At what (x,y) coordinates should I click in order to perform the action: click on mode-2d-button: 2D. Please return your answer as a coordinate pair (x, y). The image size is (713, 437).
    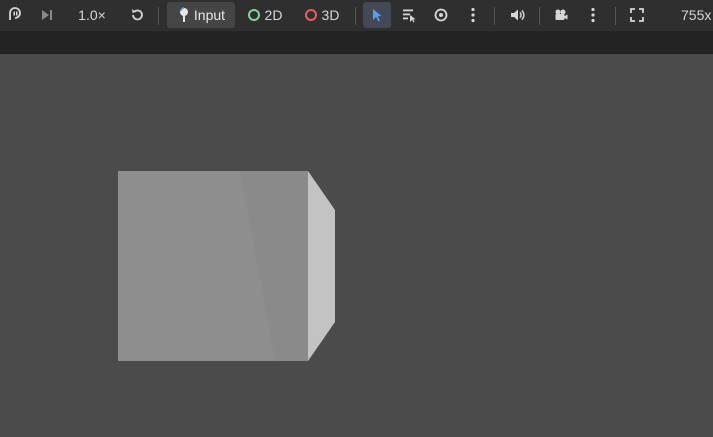
    Looking at the image, I should click on (265, 15).